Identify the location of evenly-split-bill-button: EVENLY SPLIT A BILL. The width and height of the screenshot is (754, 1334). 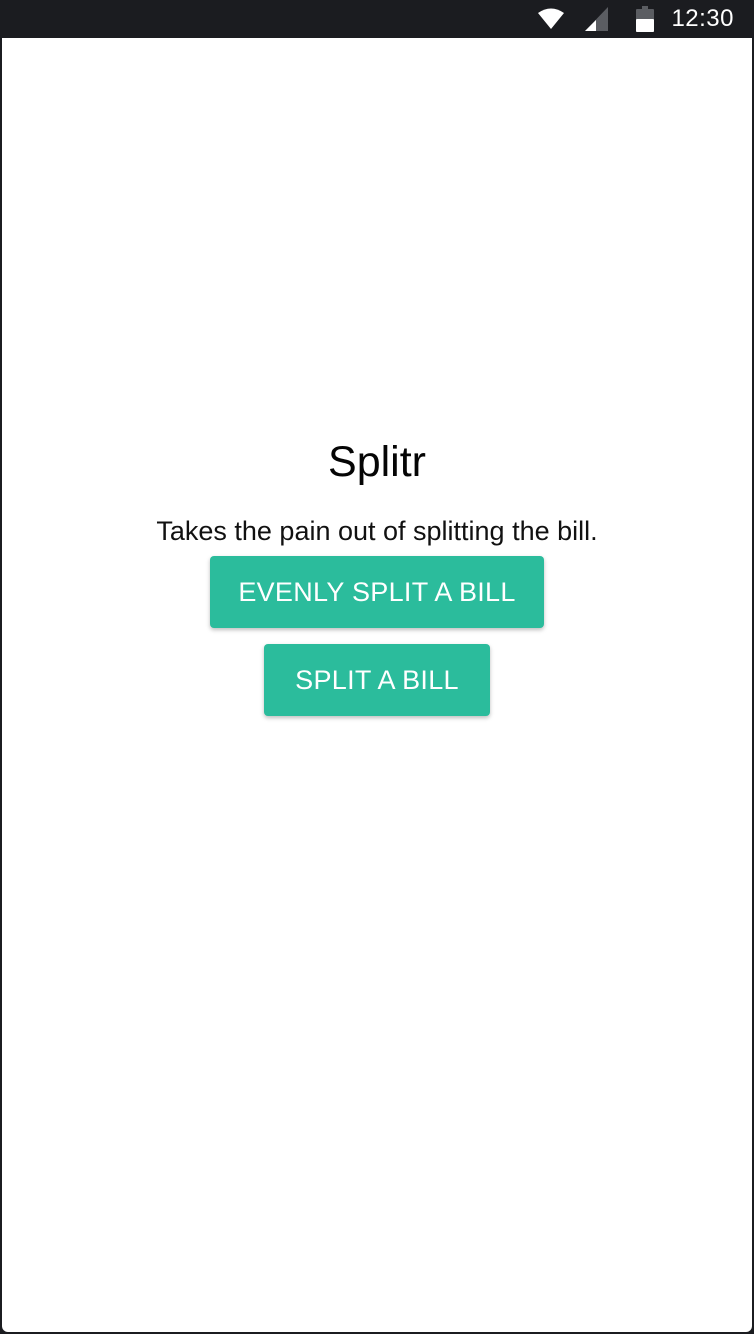
(377, 592).